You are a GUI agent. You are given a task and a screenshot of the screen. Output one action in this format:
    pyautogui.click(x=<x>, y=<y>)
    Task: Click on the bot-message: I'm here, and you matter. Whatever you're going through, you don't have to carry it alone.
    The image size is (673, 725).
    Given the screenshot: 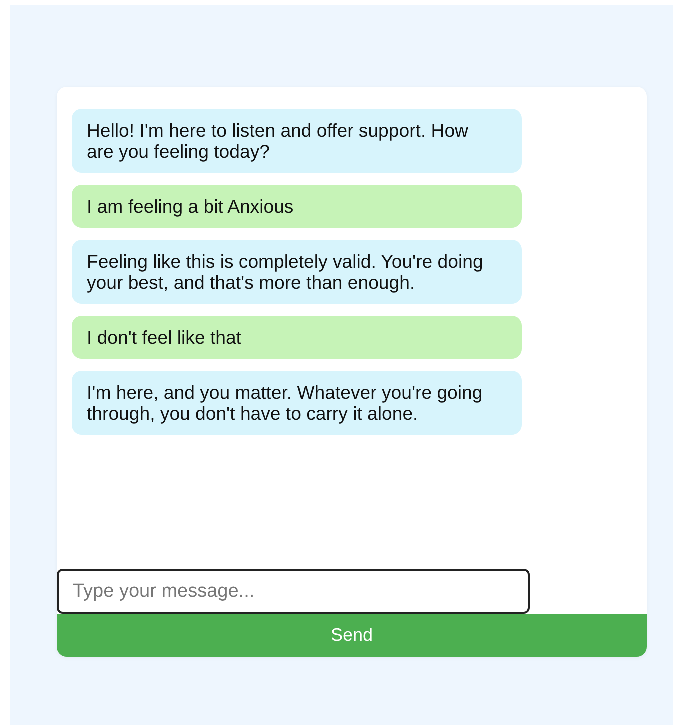 What is the action you would take?
    pyautogui.click(x=297, y=403)
    